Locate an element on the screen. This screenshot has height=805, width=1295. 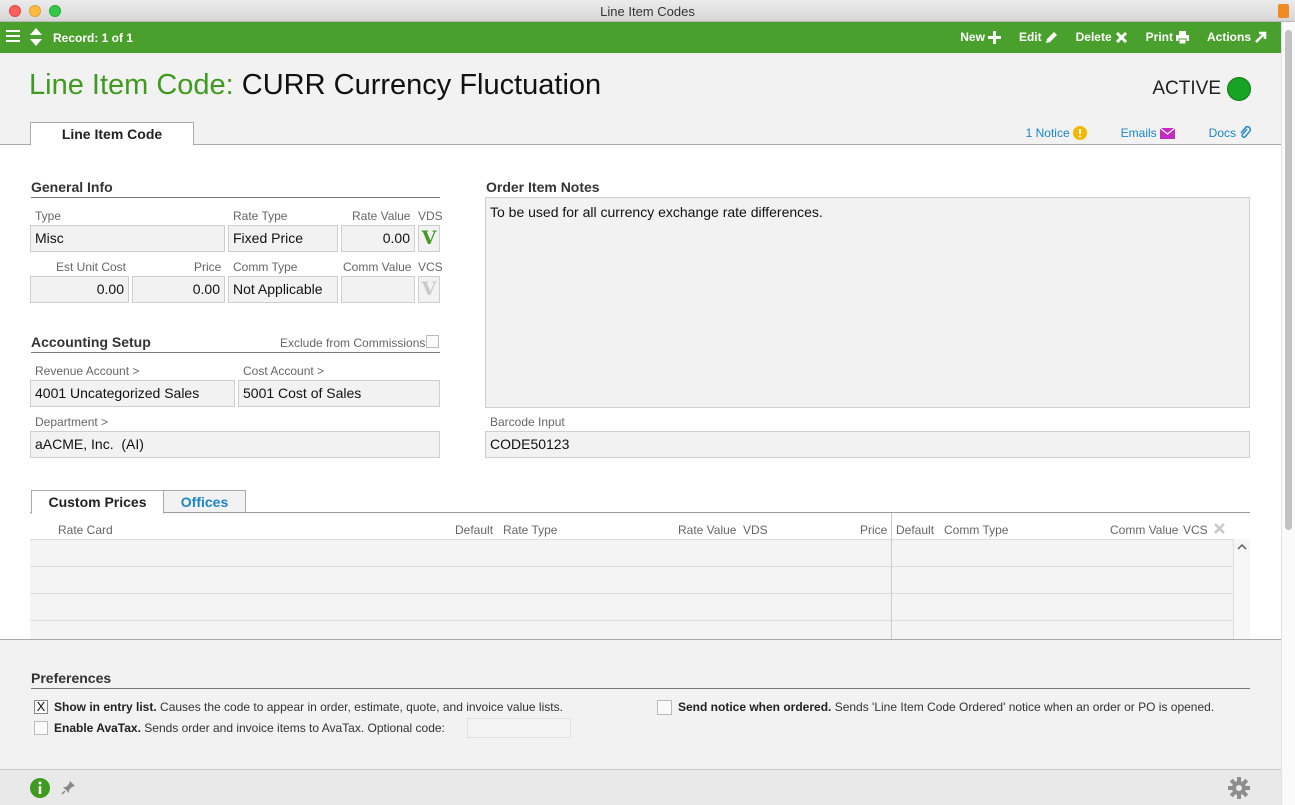
emails-link: Emails is located at coordinates (1148, 133).